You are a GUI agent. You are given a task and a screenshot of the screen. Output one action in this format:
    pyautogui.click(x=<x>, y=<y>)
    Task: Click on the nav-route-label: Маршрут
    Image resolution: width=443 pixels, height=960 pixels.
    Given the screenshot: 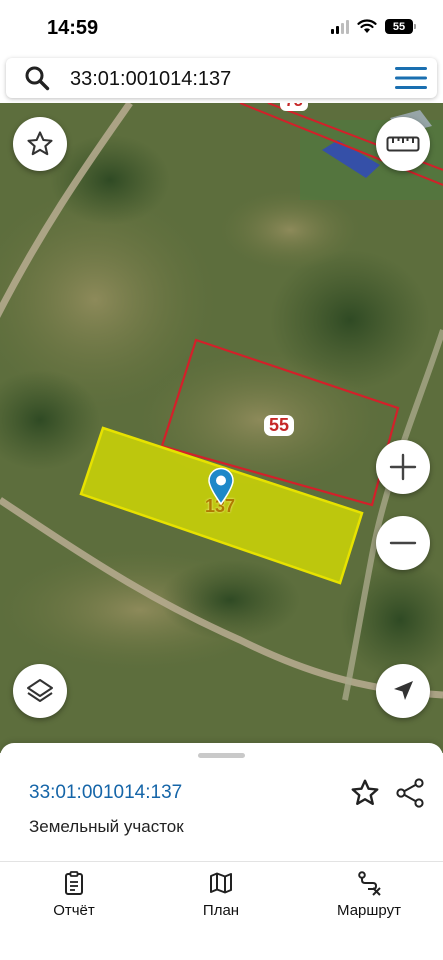 What is the action you would take?
    pyautogui.click(x=369, y=910)
    